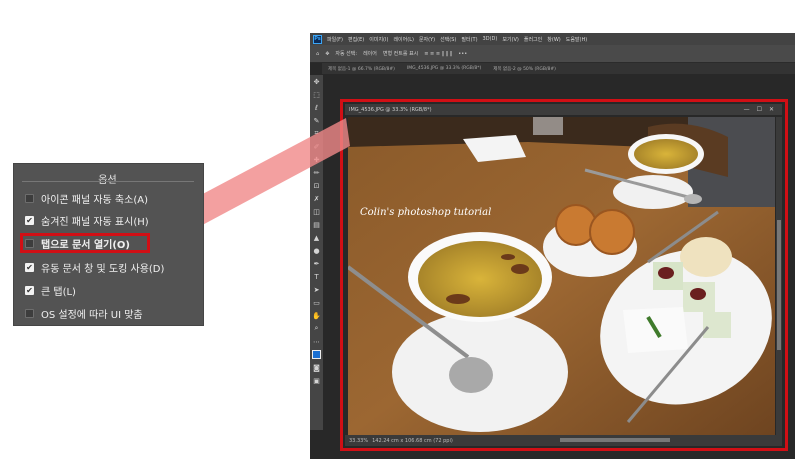 The image size is (800, 459). What do you see at coordinates (58, 292) in the screenshot?
I see `option-label: 큰 탭(L)` at bounding box center [58, 292].